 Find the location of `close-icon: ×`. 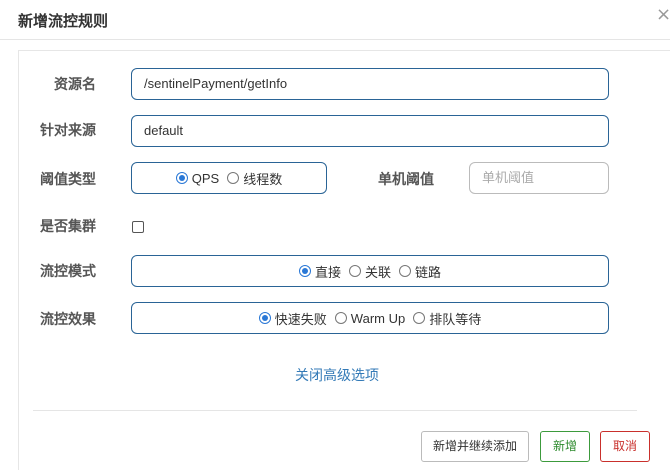

close-icon: × is located at coordinates (663, 15).